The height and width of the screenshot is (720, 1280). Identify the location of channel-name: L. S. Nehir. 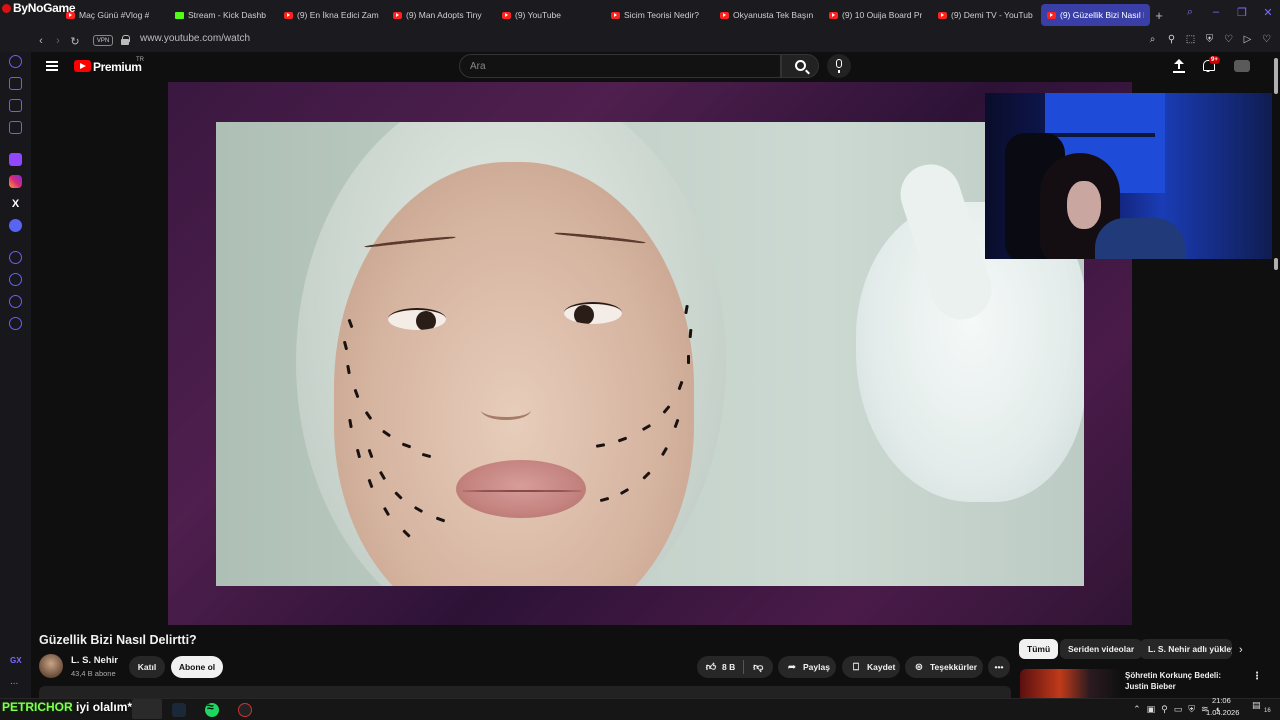
(94, 660).